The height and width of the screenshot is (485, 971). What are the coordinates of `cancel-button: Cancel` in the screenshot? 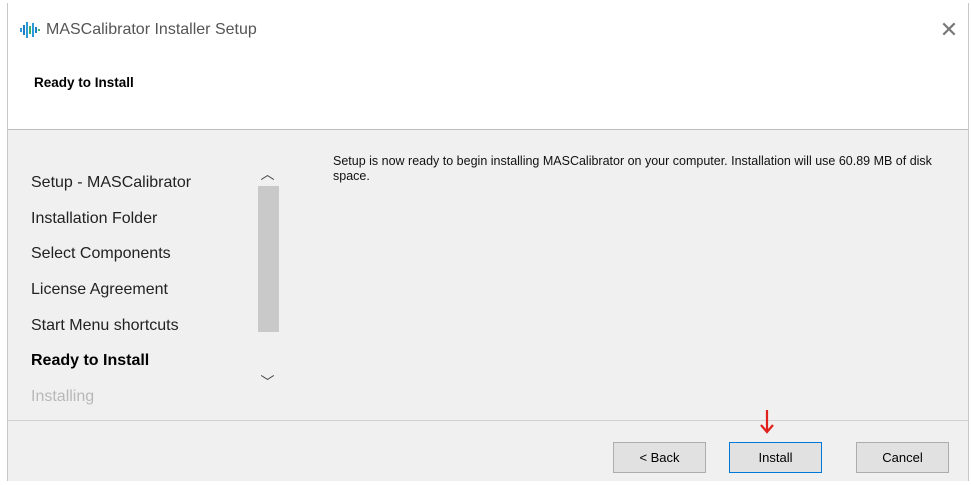 It's located at (902, 457).